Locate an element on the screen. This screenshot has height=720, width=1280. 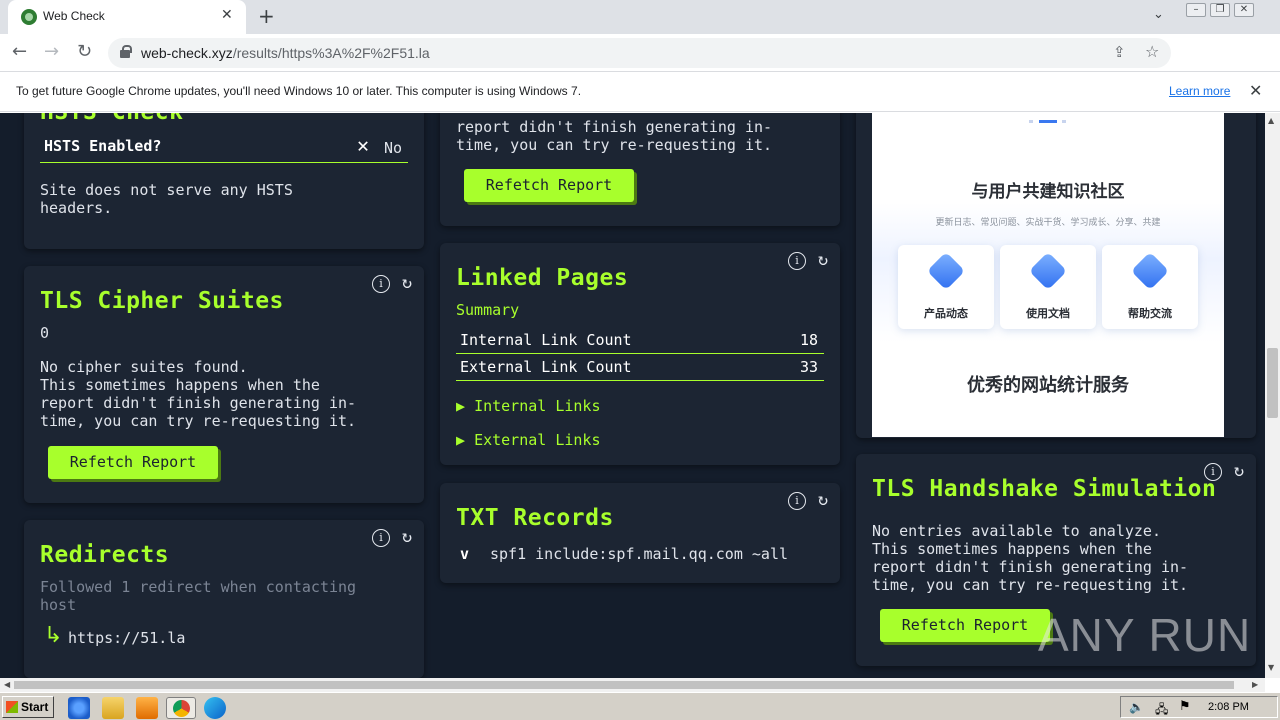
embed-subheading: 更新日志、常见问题、实战干货、学习成长、分享、共建 is located at coordinates (1048, 223).